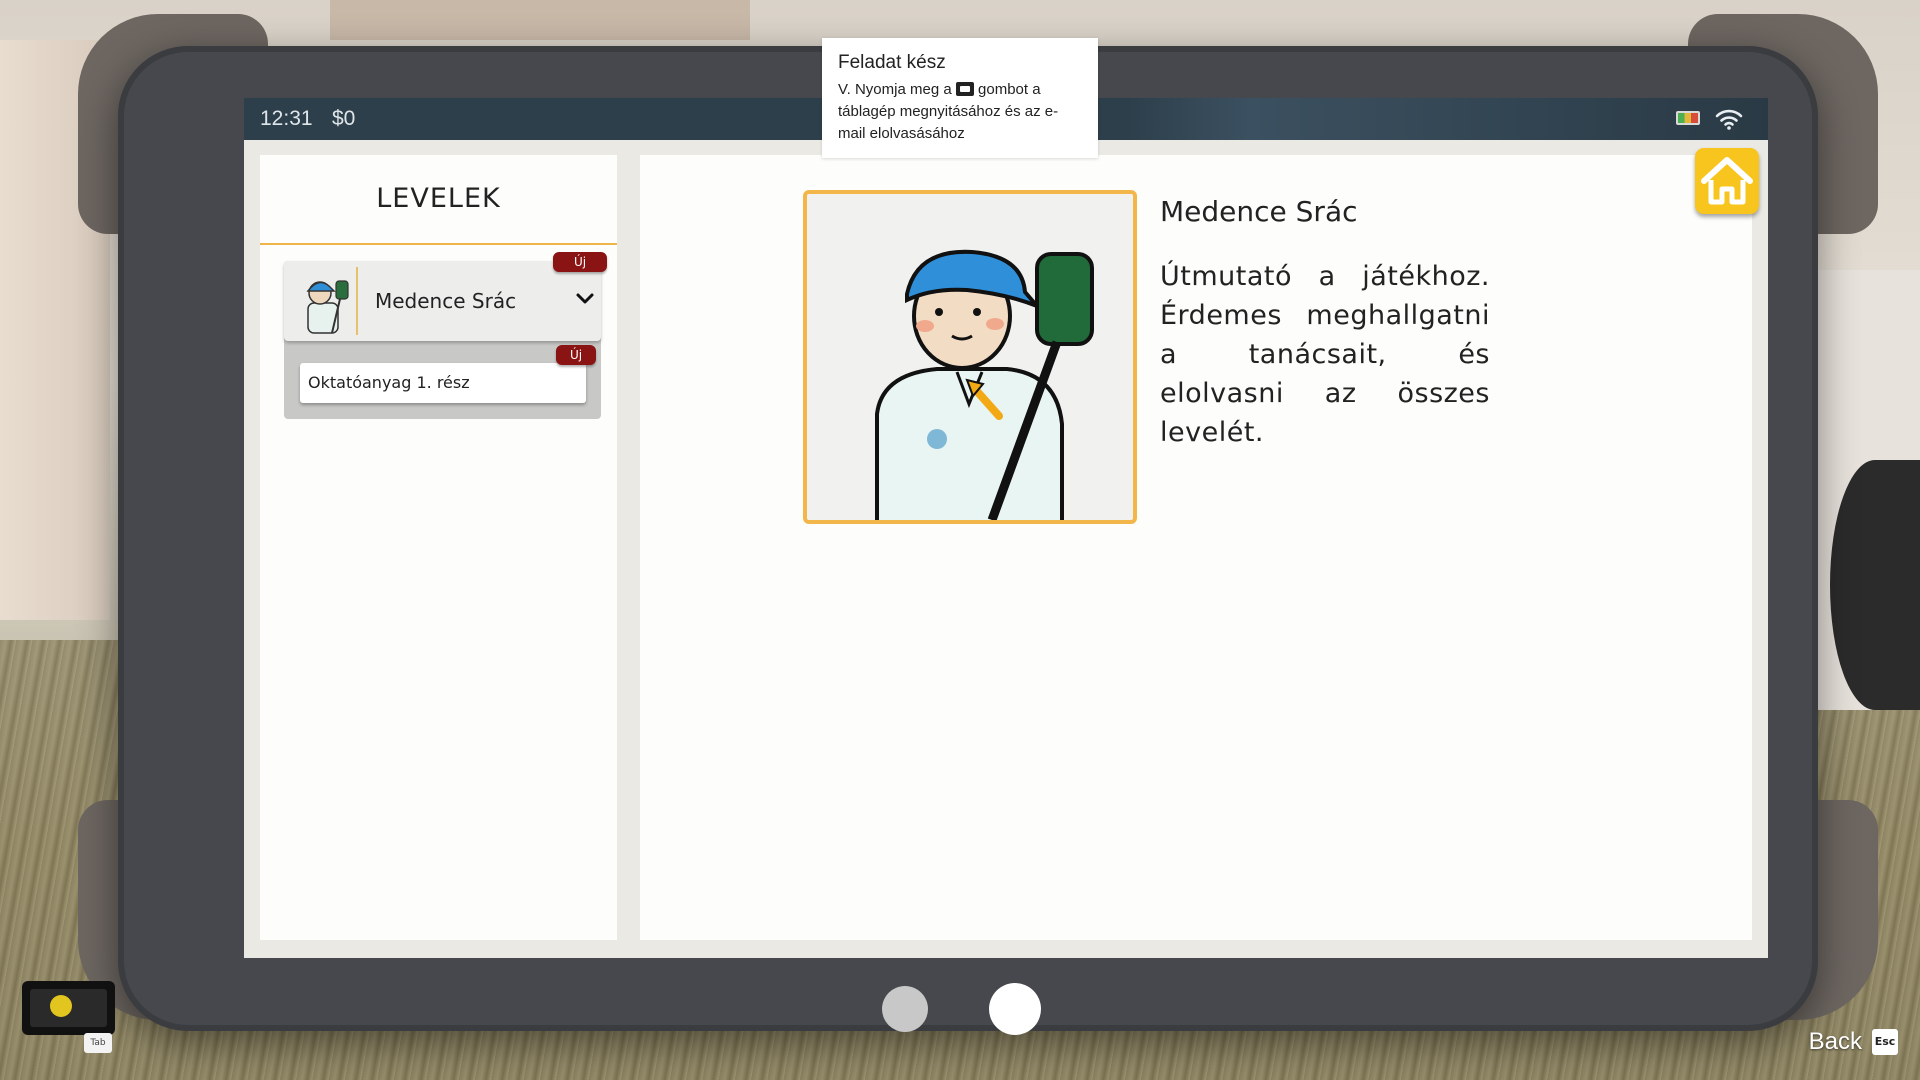 The width and height of the screenshot is (1920, 1080). I want to click on duck-icon, so click(61, 1006).